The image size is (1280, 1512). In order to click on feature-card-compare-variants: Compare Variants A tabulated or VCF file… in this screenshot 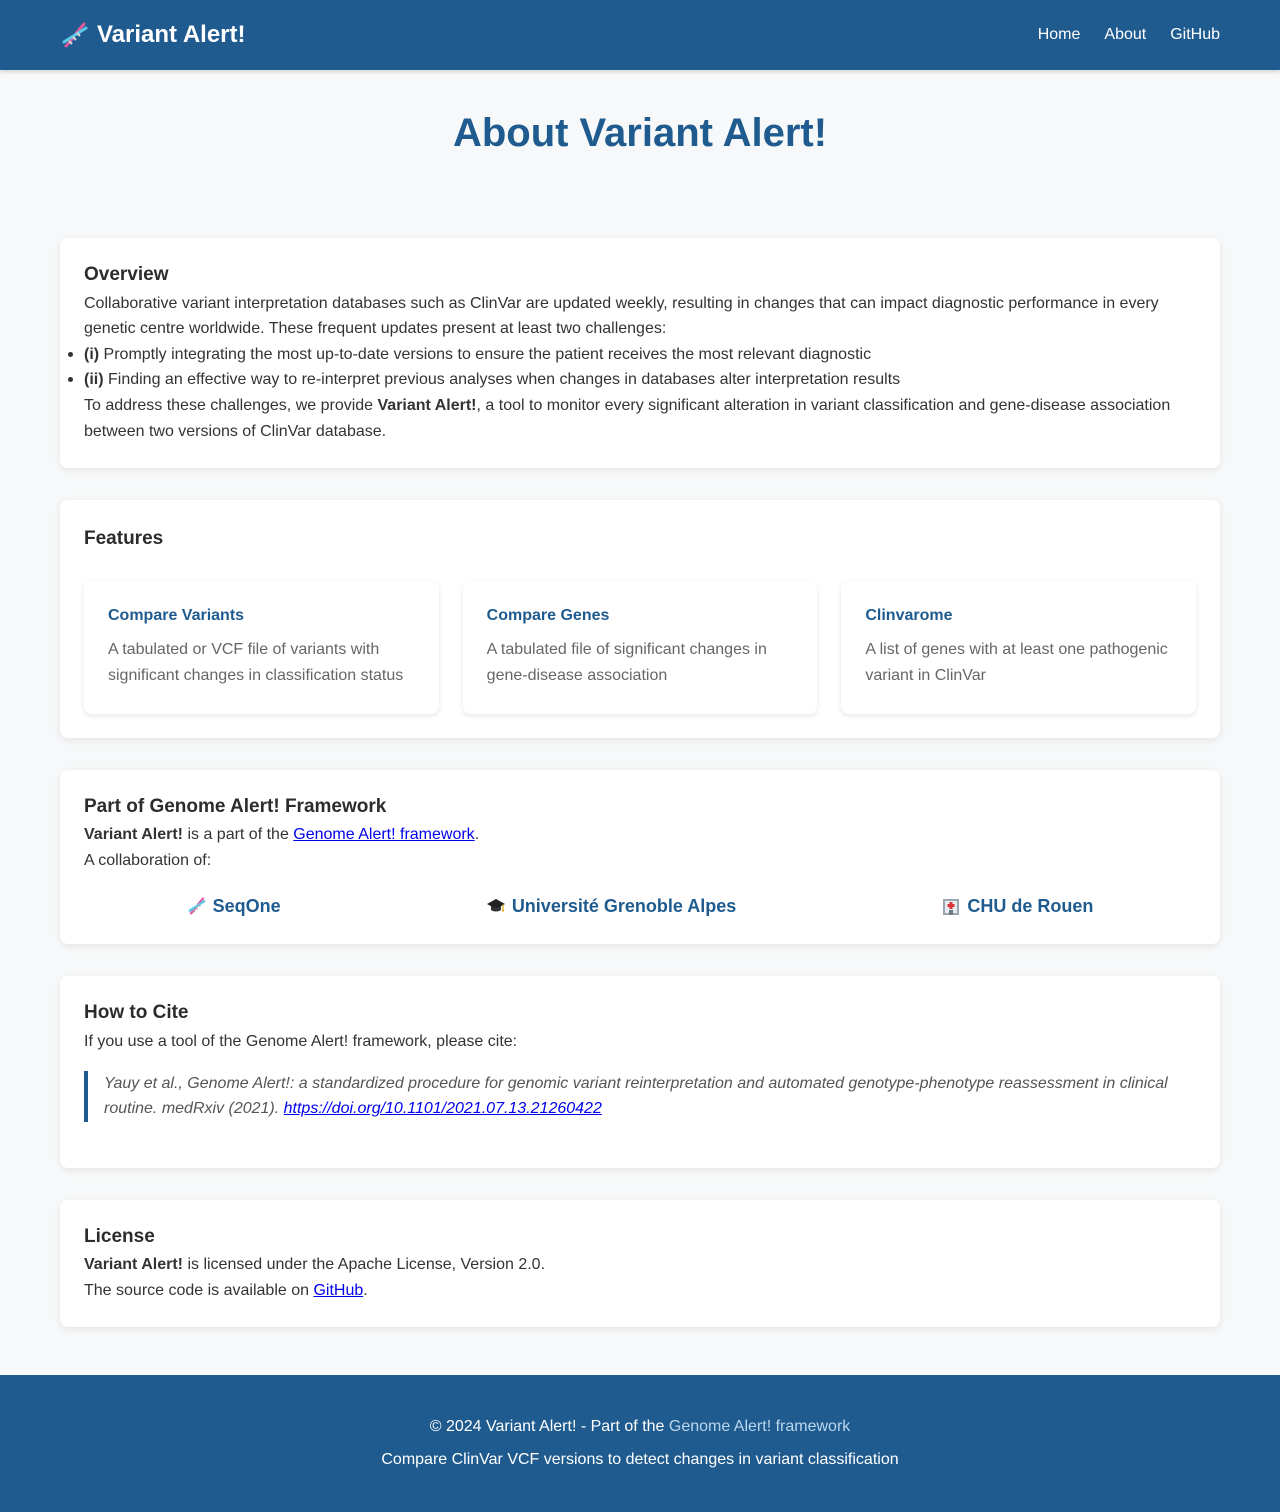, I will do `click(261, 647)`.